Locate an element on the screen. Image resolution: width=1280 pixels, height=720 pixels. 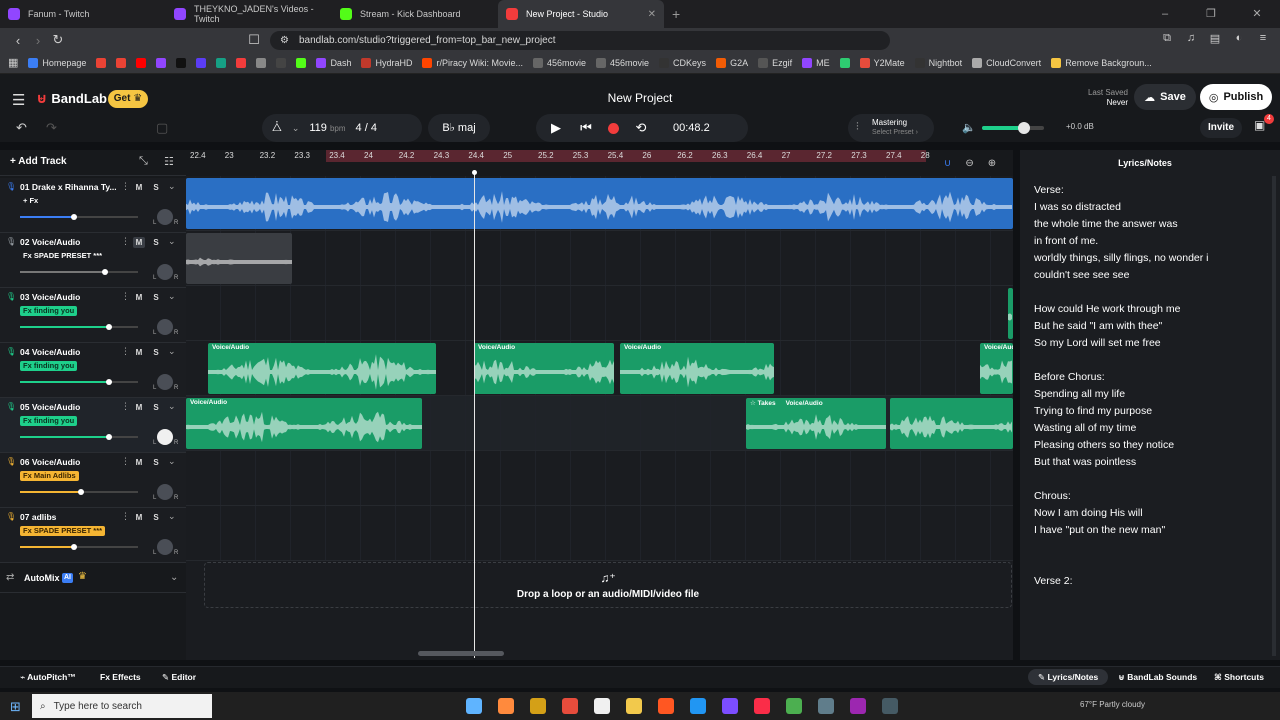
back-icon: ‹ is located at coordinates (18, 40).